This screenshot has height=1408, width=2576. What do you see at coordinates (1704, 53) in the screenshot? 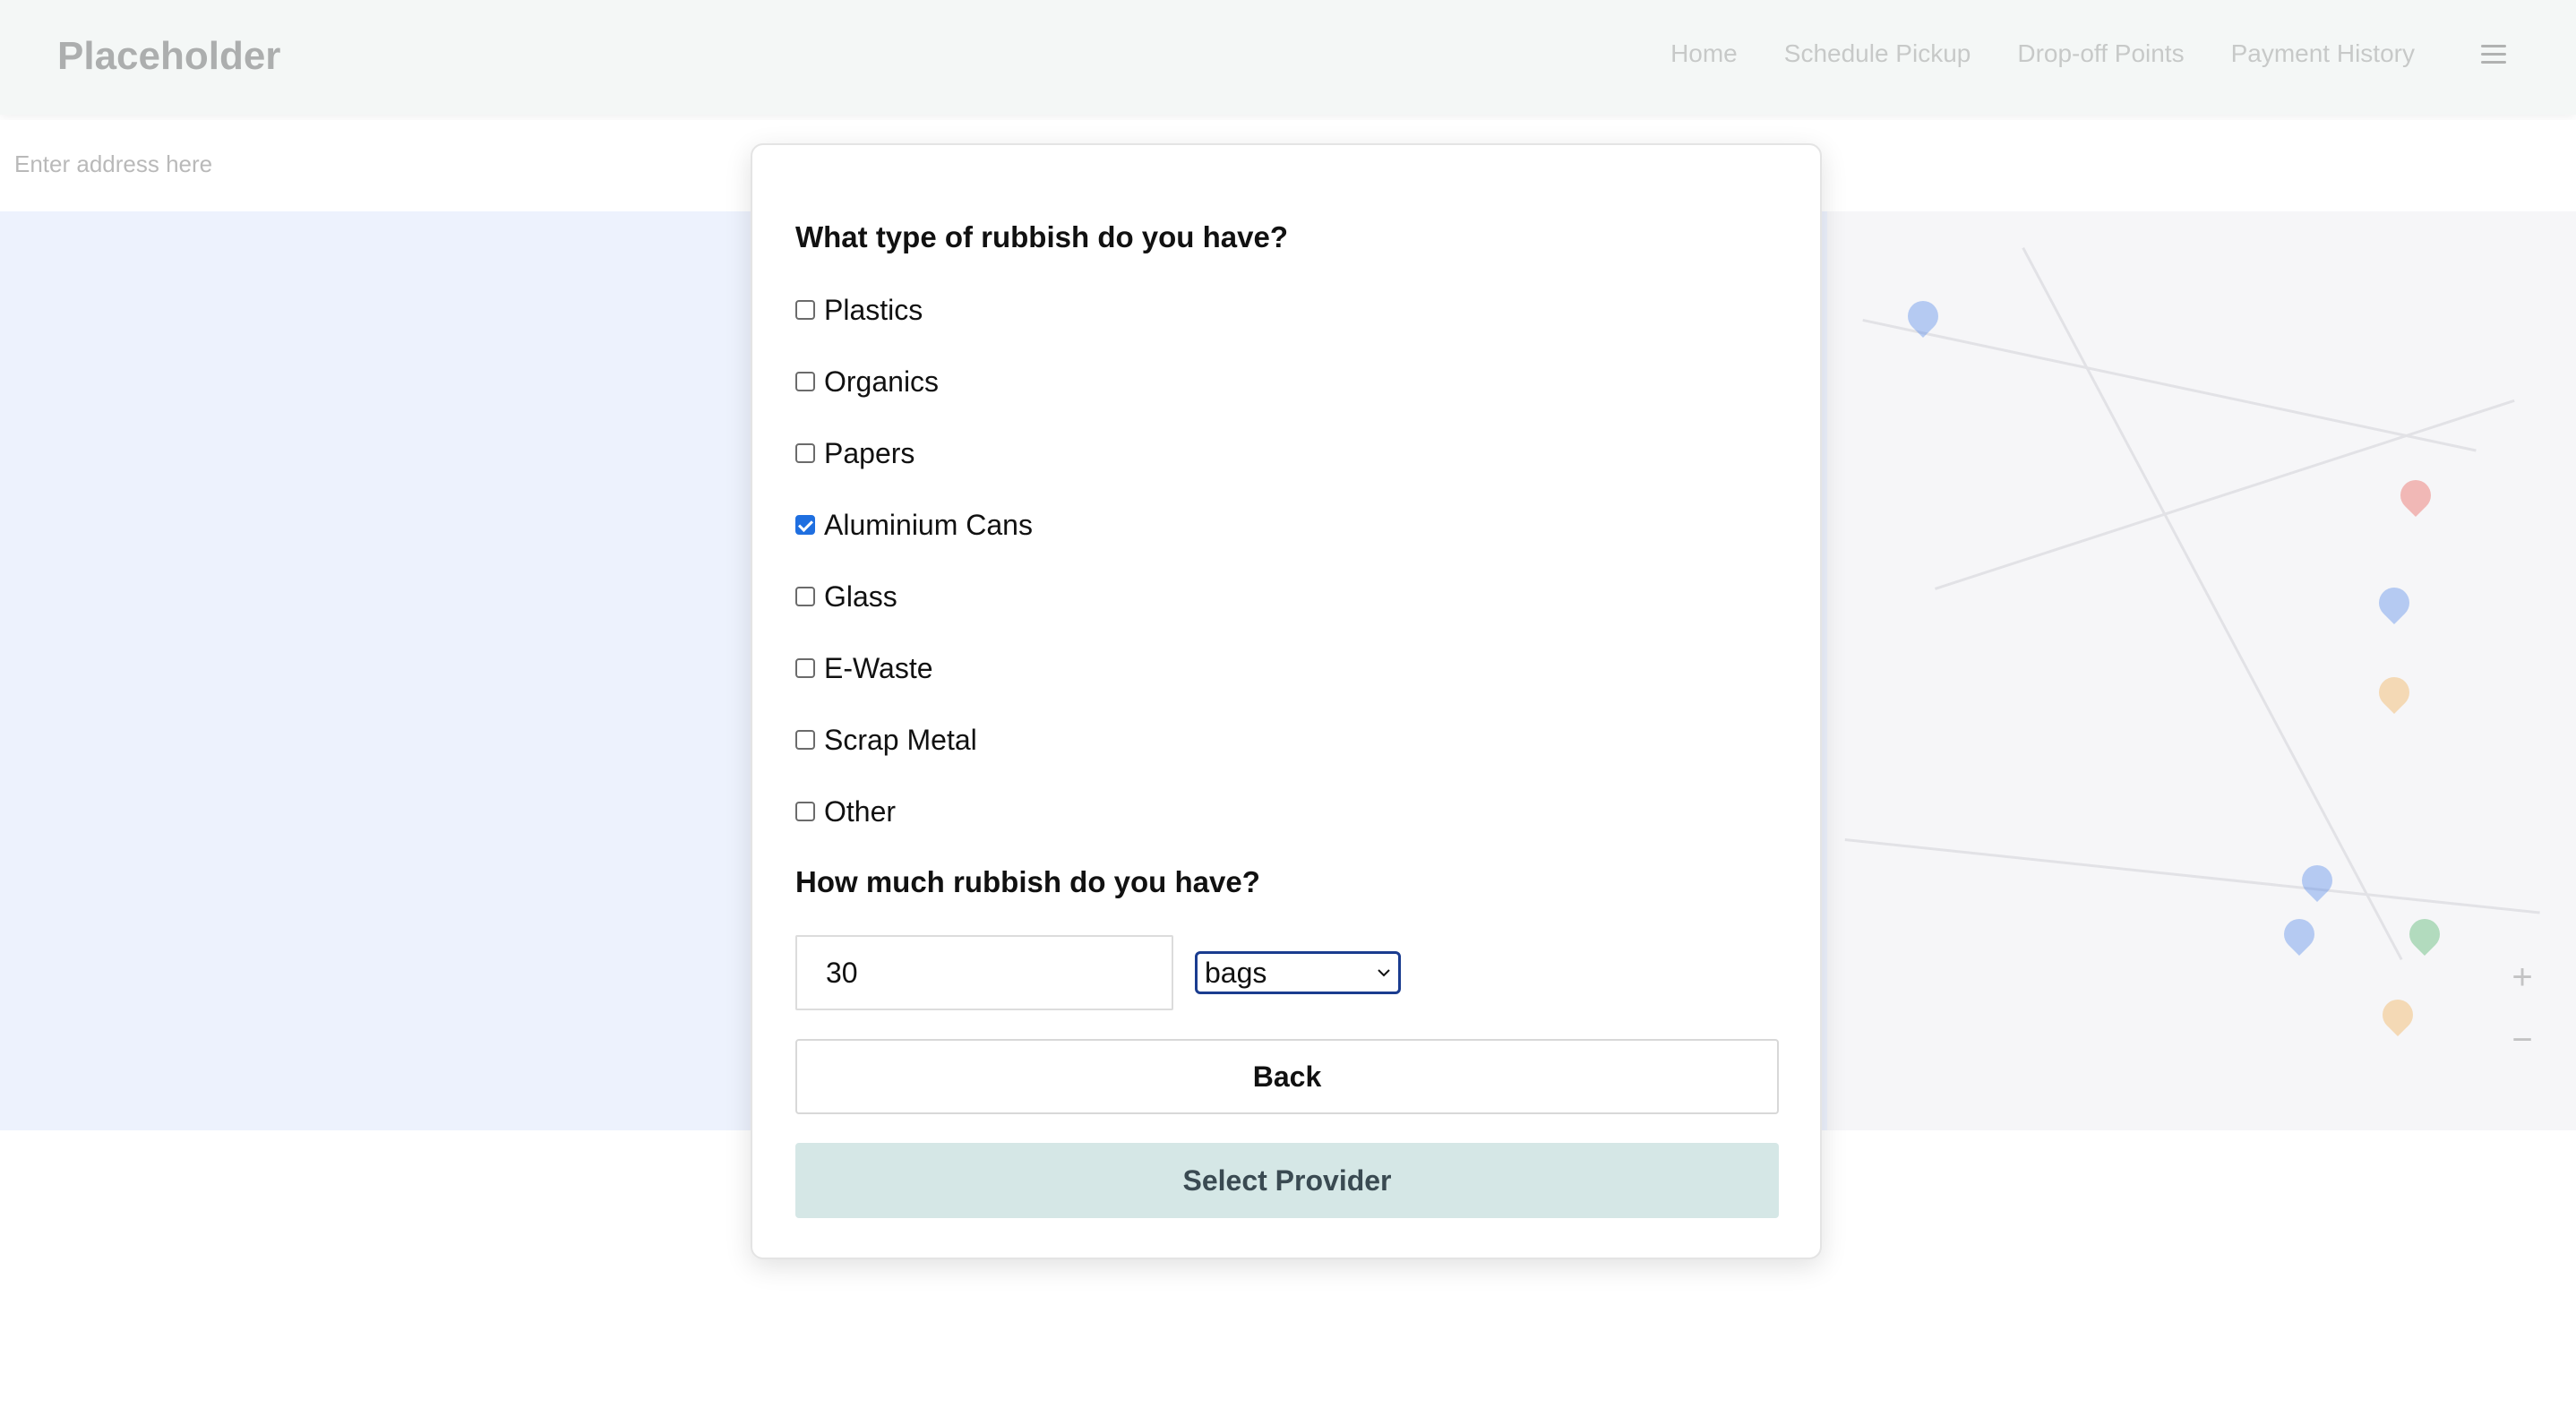
I see `nav-link-home: Home` at bounding box center [1704, 53].